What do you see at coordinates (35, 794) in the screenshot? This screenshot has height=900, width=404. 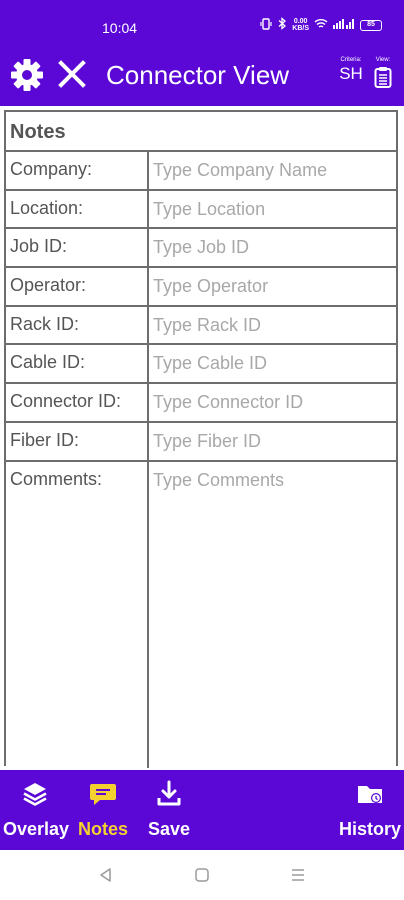 I see `layers-icon` at bounding box center [35, 794].